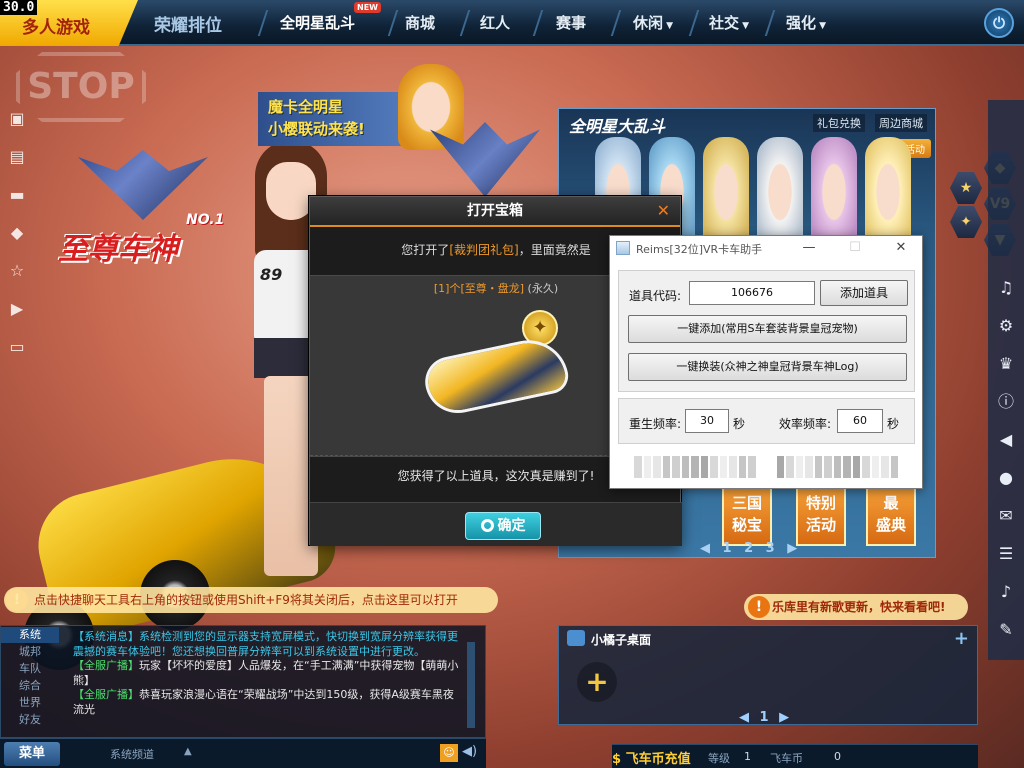 This screenshot has width=1024, height=768. Describe the element at coordinates (188, 751) in the screenshot. I see `chevron-up-icon: ▲` at that location.